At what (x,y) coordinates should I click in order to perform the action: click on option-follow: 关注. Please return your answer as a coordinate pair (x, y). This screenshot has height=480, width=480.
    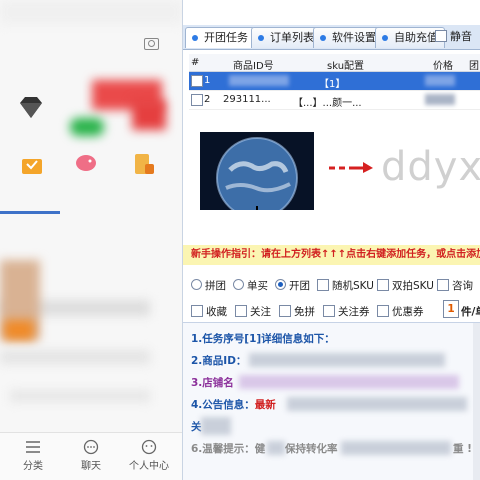
    Looking at the image, I should click on (253, 311).